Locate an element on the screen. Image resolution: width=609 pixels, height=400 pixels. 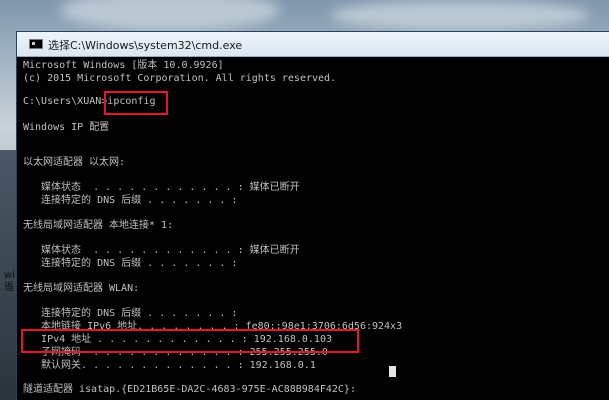
title-bar: 选择C:\Windows\system32\cmd.exe is located at coordinates (313, 44).